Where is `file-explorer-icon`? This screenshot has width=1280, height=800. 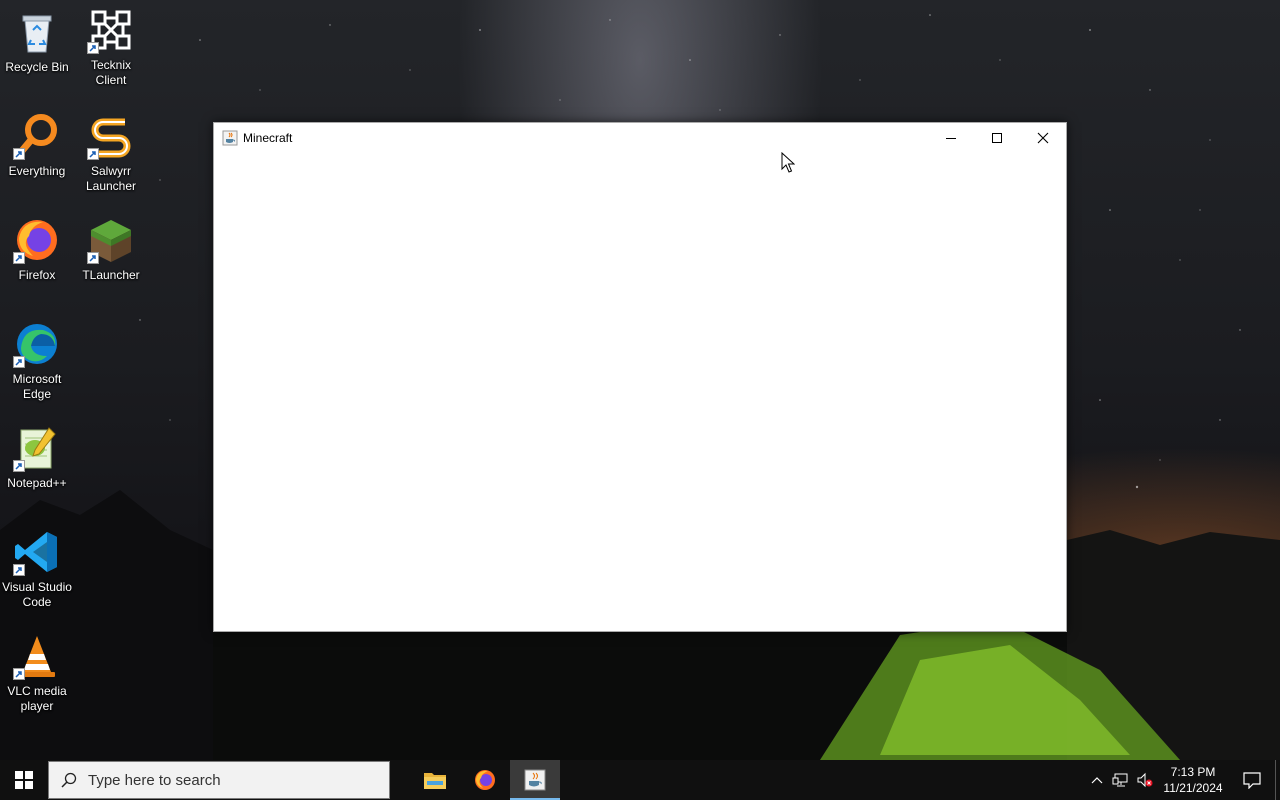 file-explorer-icon is located at coordinates (435, 781).